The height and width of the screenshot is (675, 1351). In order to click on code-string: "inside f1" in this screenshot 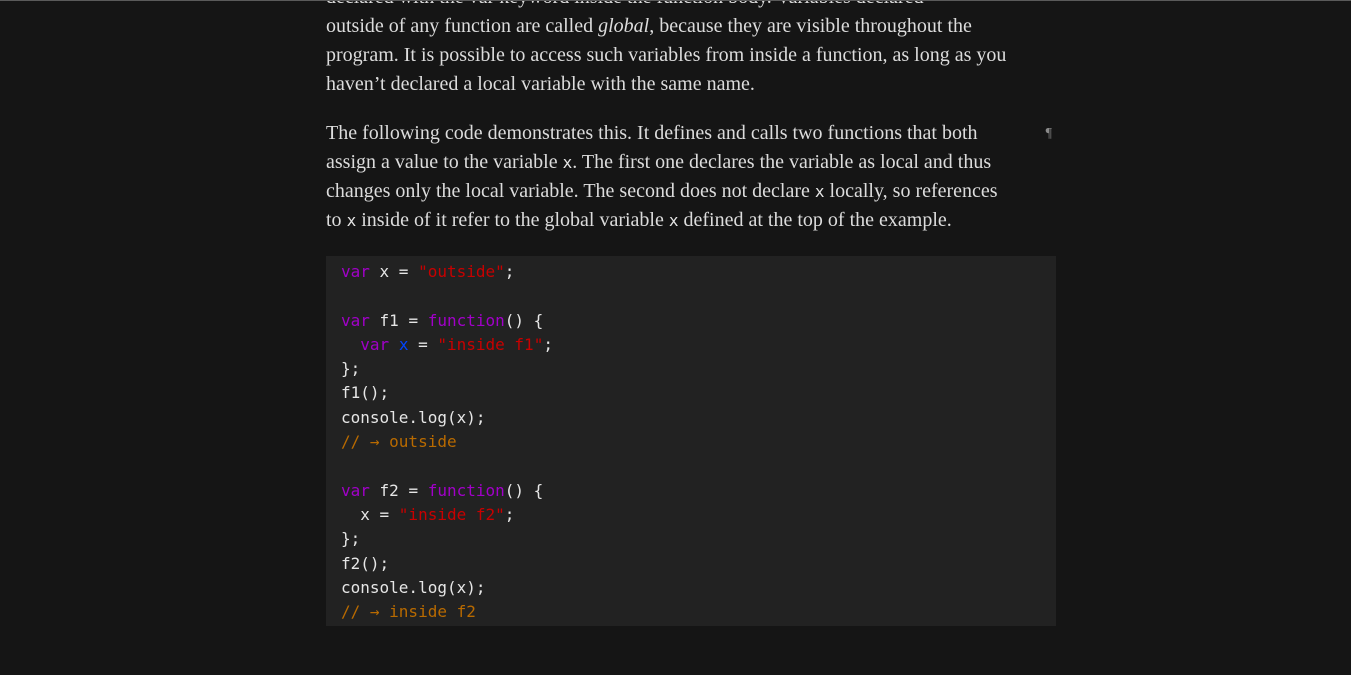, I will do `click(490, 344)`.